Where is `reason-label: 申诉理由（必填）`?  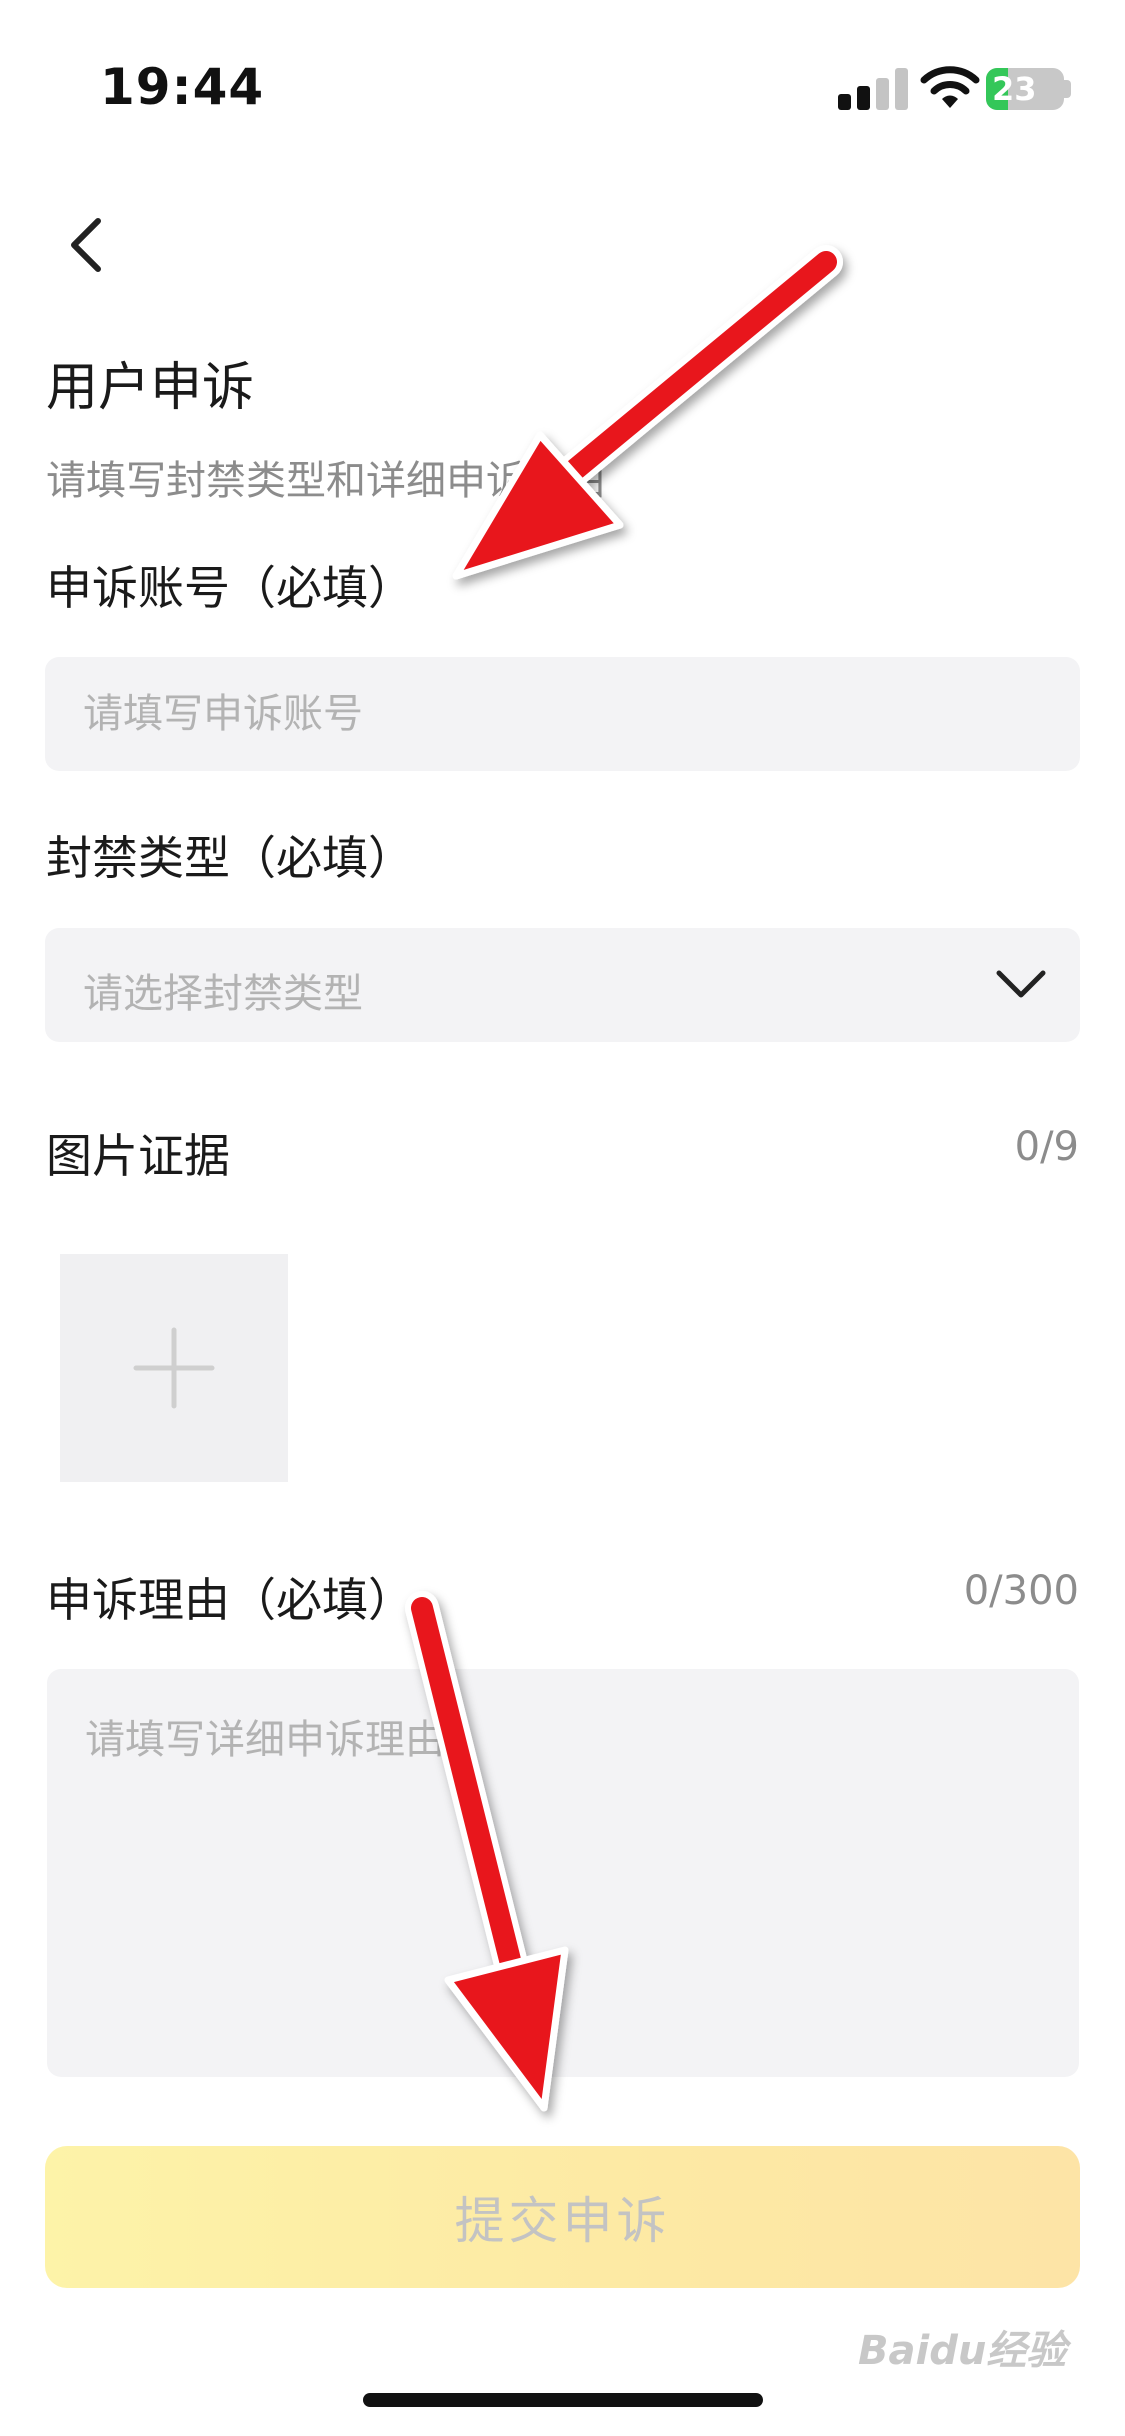
reason-label: 申诉理由（必填） is located at coordinates (230, 1600).